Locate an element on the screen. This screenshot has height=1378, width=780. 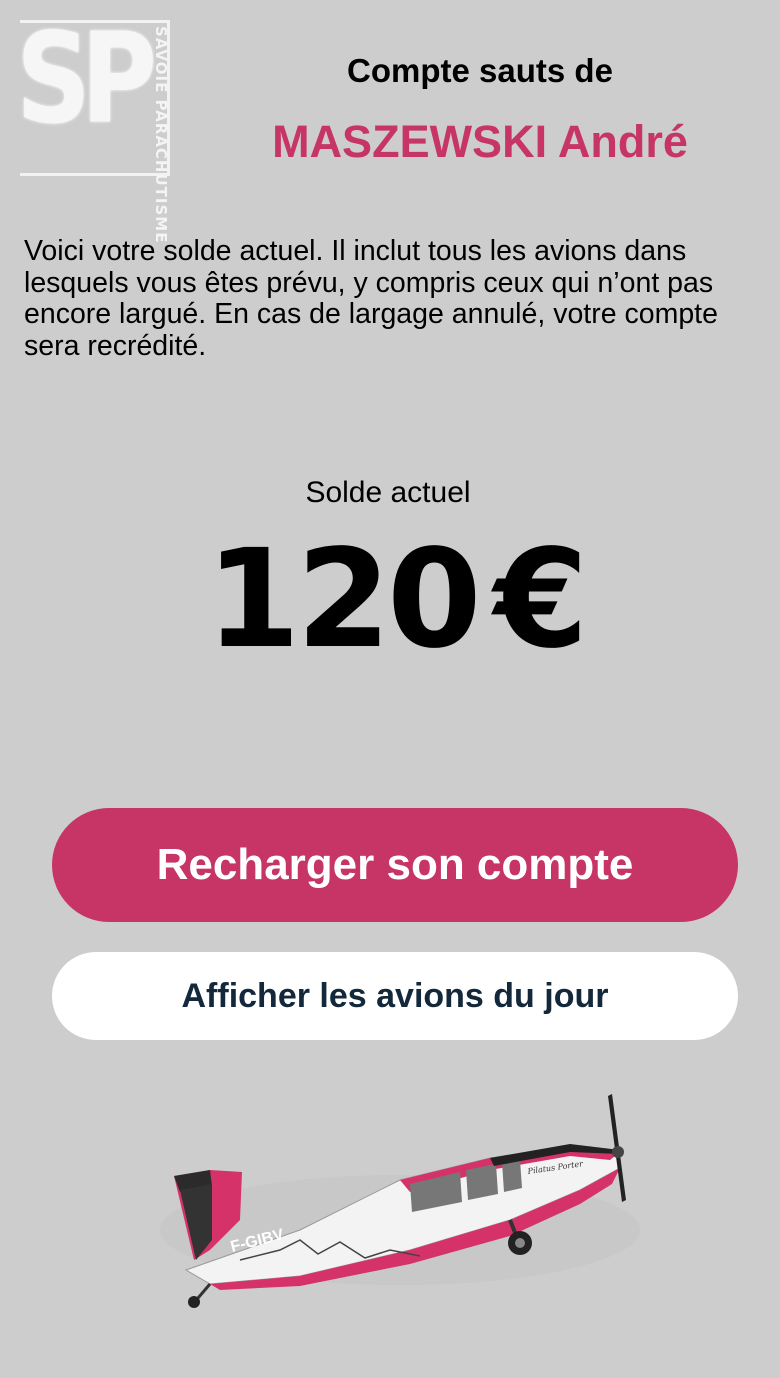
club-logo: SP SAVOIE PARACHUTISME is located at coordinates (92, 124).